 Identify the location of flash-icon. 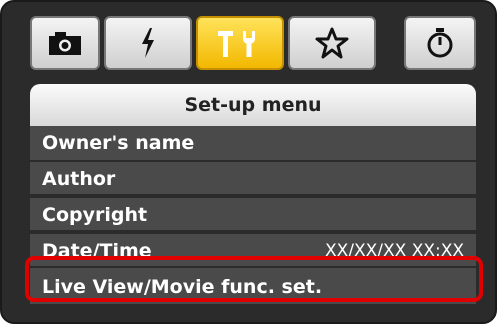
(148, 43).